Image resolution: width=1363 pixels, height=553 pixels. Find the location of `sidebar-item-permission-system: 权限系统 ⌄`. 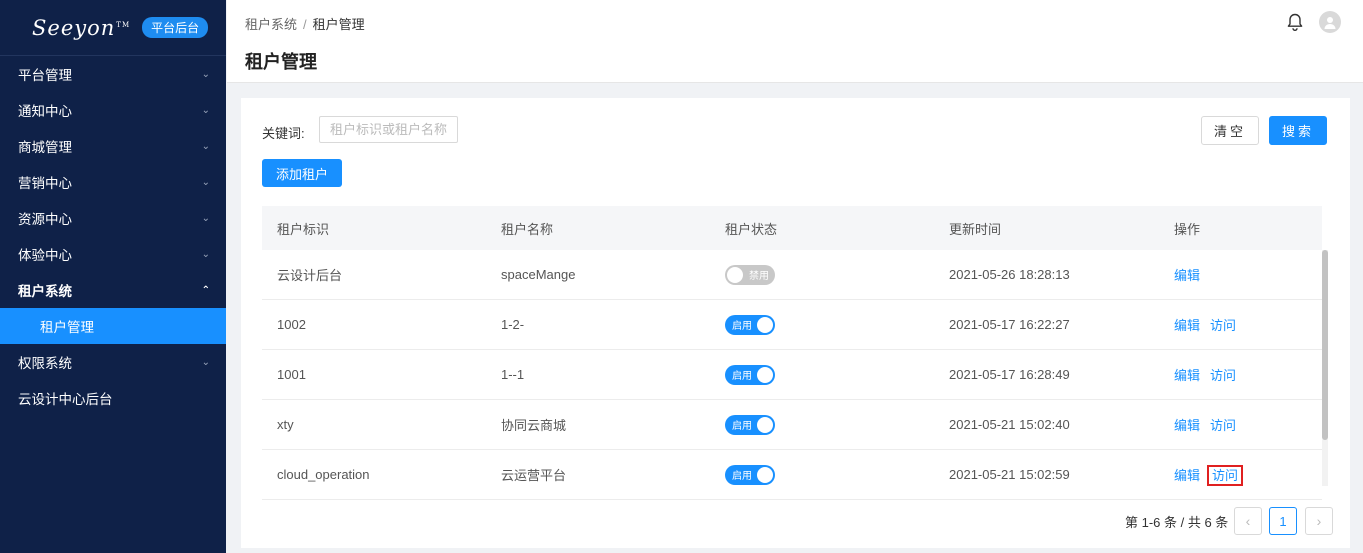

sidebar-item-permission-system: 权限系统 ⌄ is located at coordinates (113, 362).